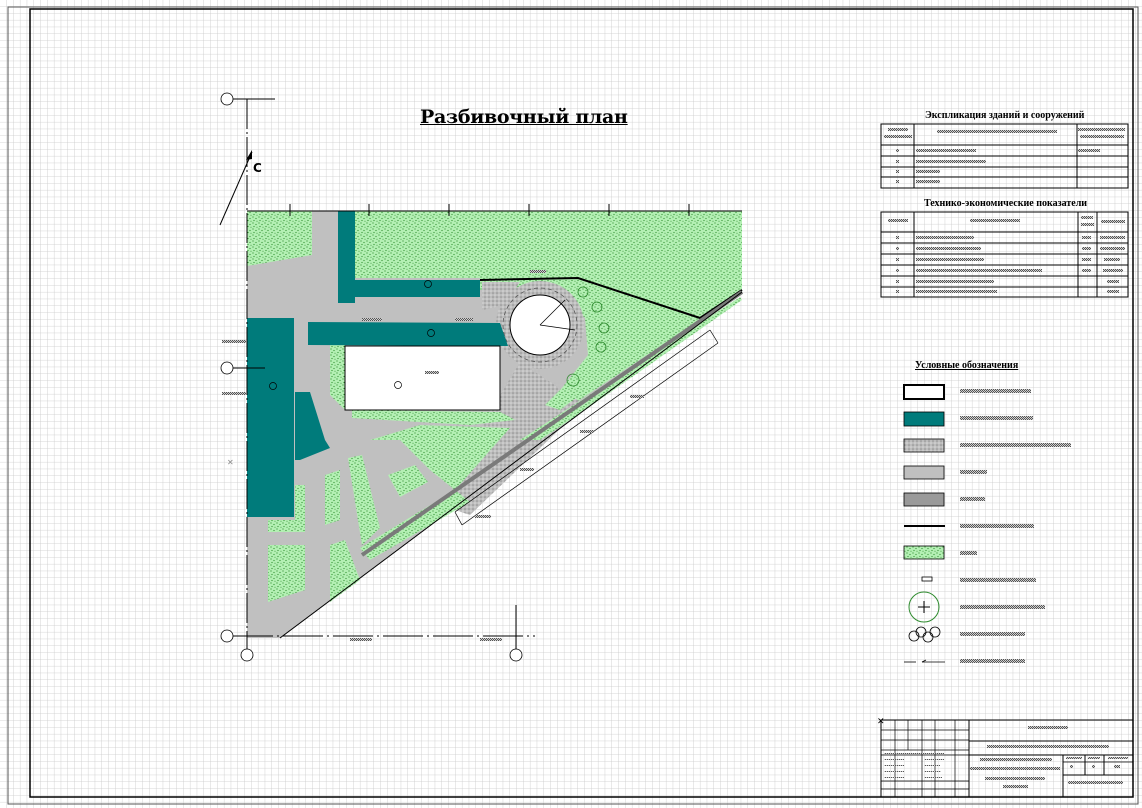 This screenshot has width=1142, height=808. Describe the element at coordinates (1006, 203) in the screenshot. I see `tep-table-heading: Технико-экономические показатели` at that location.